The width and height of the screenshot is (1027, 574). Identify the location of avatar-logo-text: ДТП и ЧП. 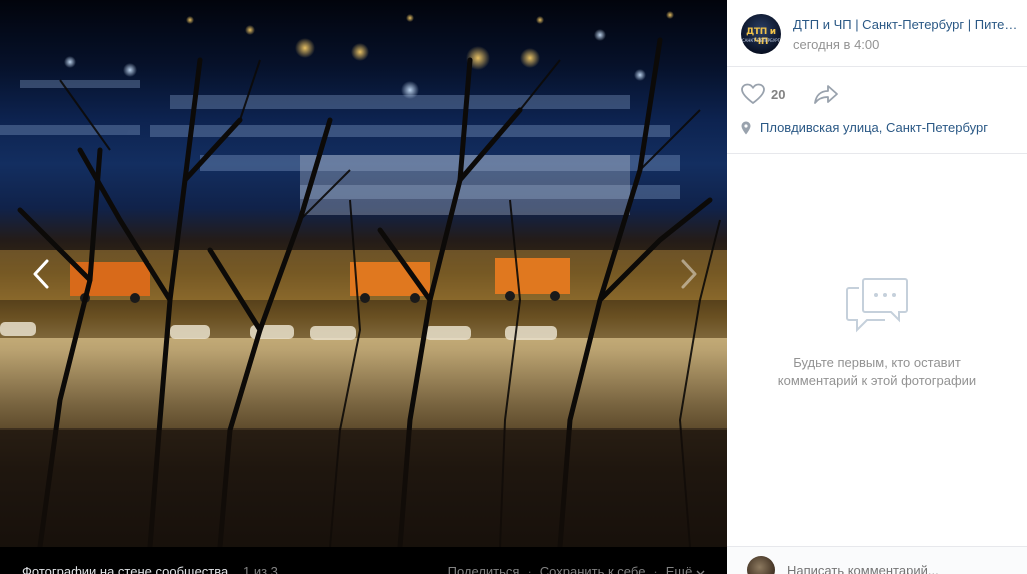
(761, 37).